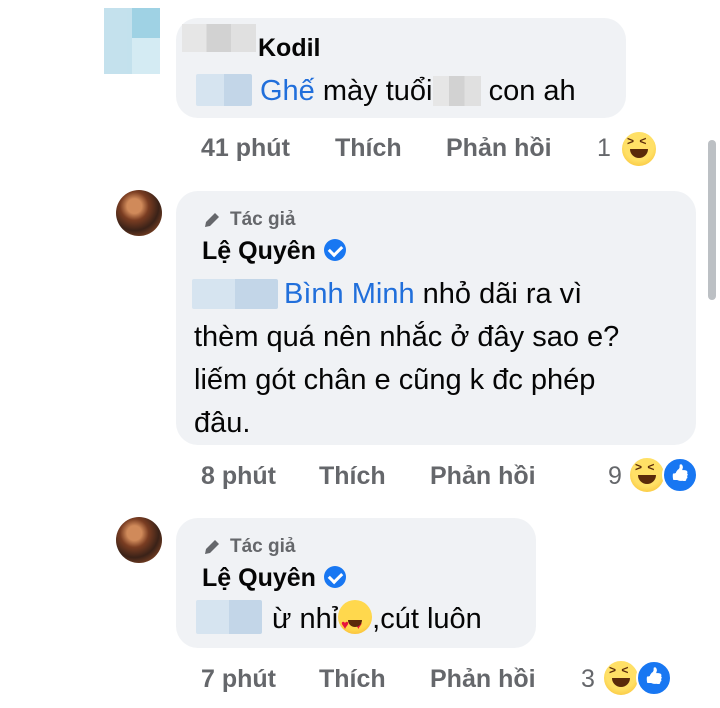  What do you see at coordinates (407, 337) in the screenshot?
I see `comment-line: thèm quá nên nhắc ở đây sao e?` at bounding box center [407, 337].